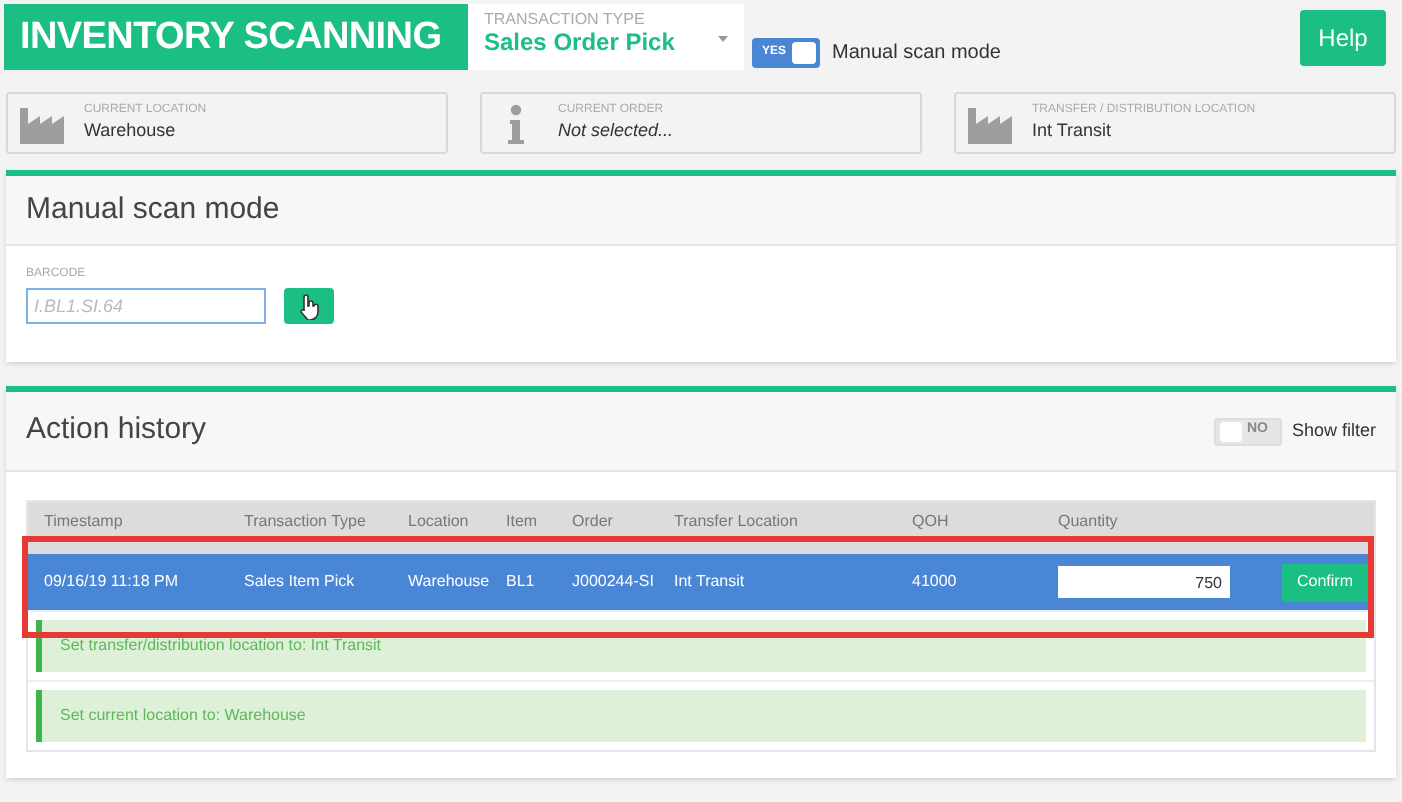 The image size is (1402, 802). Describe the element at coordinates (1343, 38) in the screenshot. I see `help-button: Help` at that location.